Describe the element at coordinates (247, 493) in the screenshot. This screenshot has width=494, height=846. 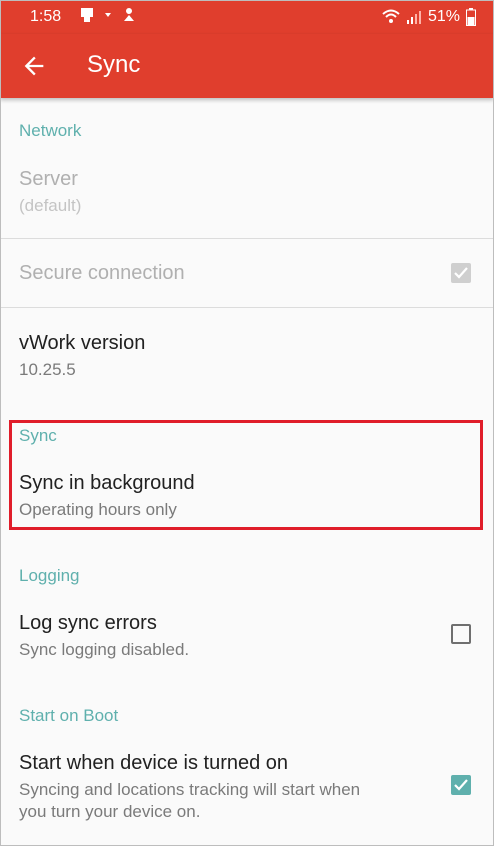
I see `sync-in-background-preference: Sync in background Operating hours only` at that location.